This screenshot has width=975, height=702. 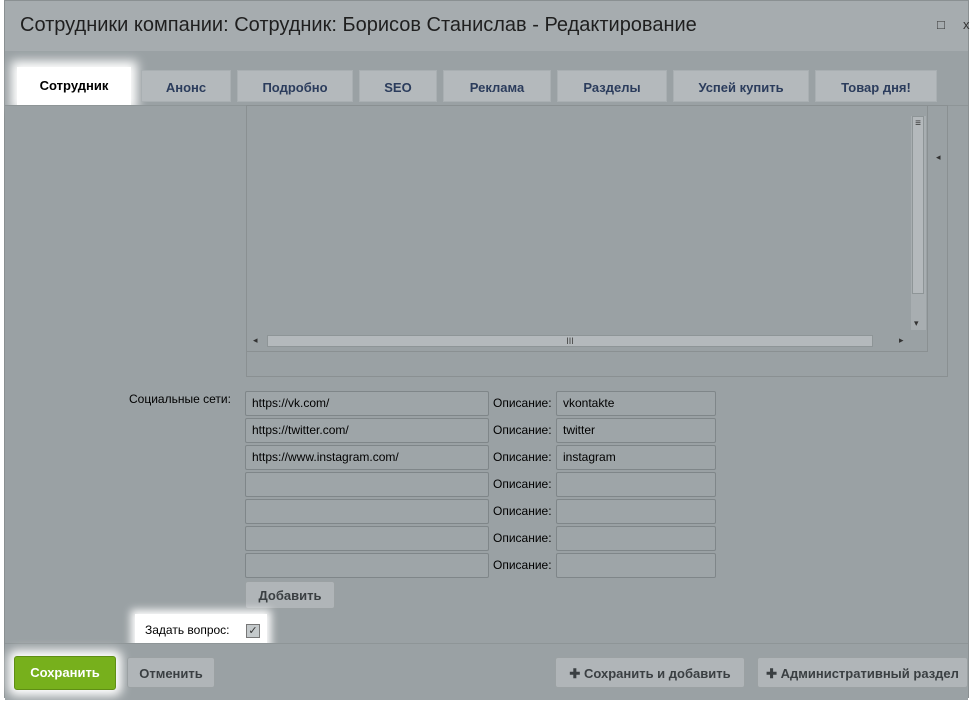 I want to click on save-and-add-button: ✚ Сохранить и добавить, so click(x=650, y=672).